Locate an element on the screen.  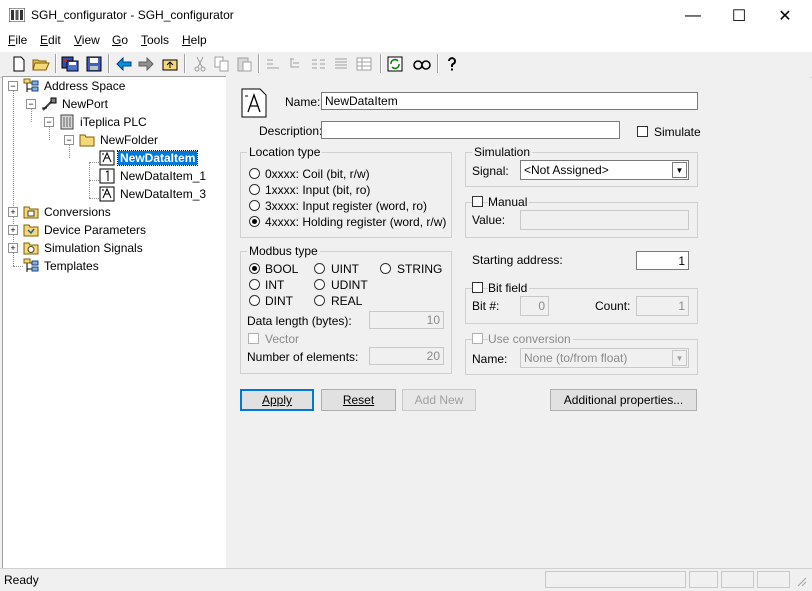
manual-checkbox is located at coordinates (477, 201).